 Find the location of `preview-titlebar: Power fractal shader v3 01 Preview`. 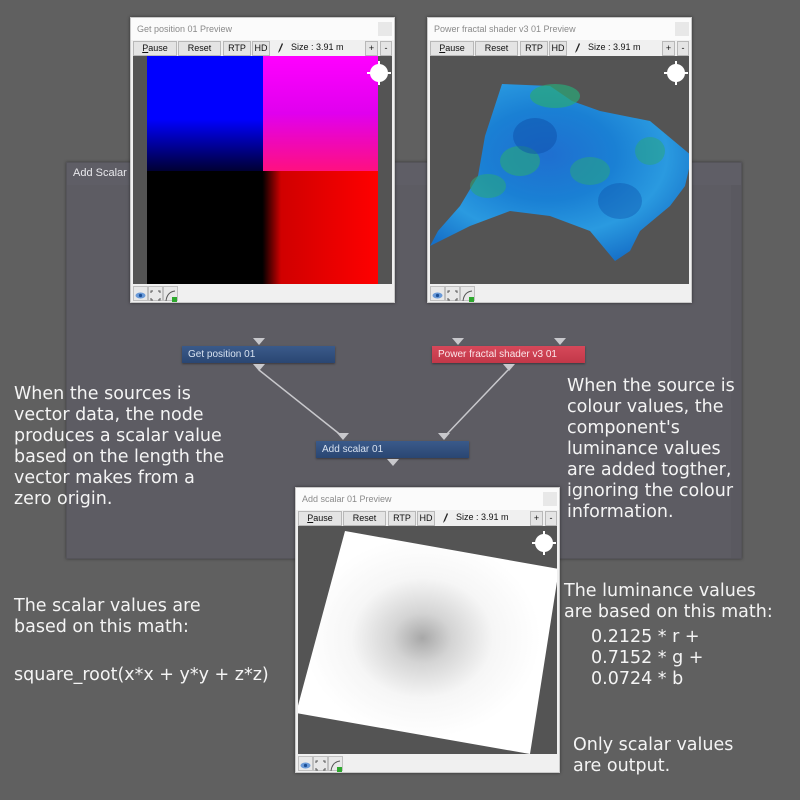

preview-titlebar: Power fractal shader v3 01 Preview is located at coordinates (559, 29).